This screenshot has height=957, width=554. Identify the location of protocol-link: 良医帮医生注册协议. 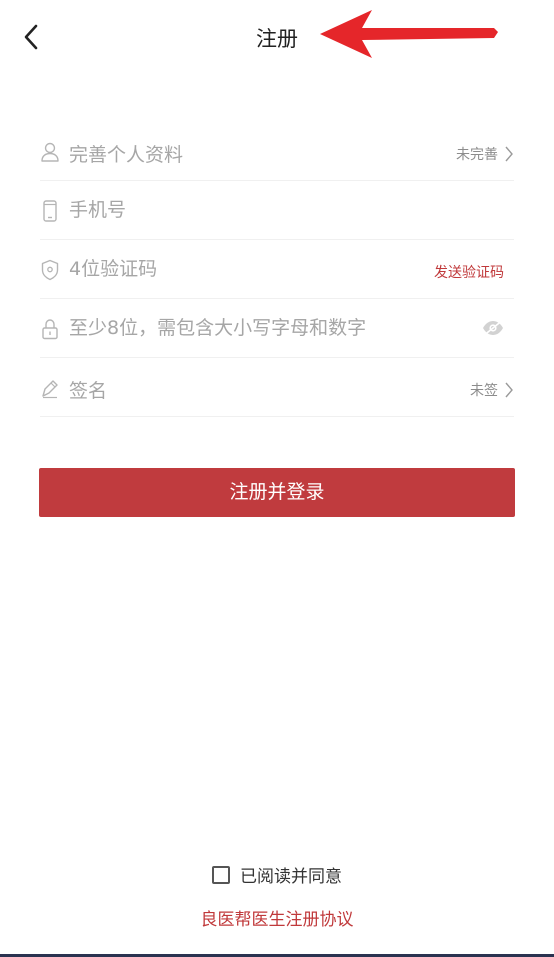
(277, 917).